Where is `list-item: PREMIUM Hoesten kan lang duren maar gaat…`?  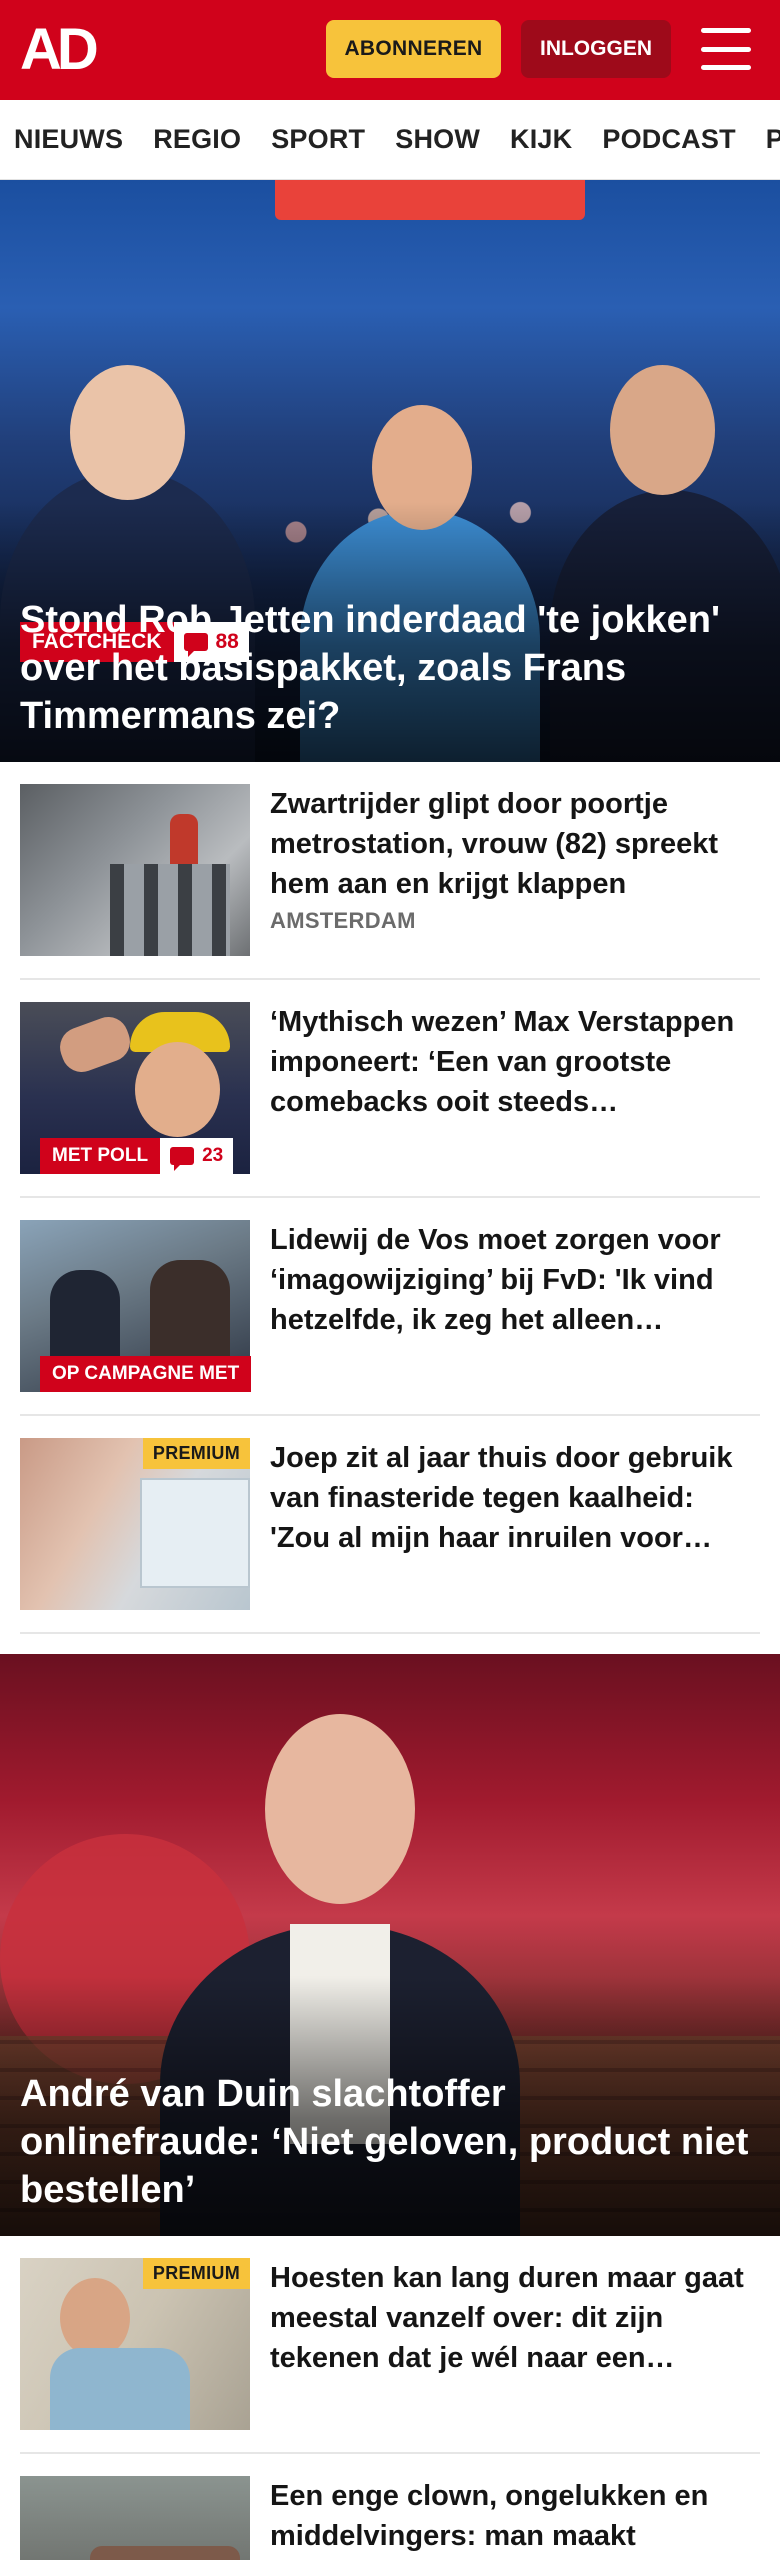
list-item: PREMIUM Hoesten kan lang duren maar gaat… is located at coordinates (390, 2345).